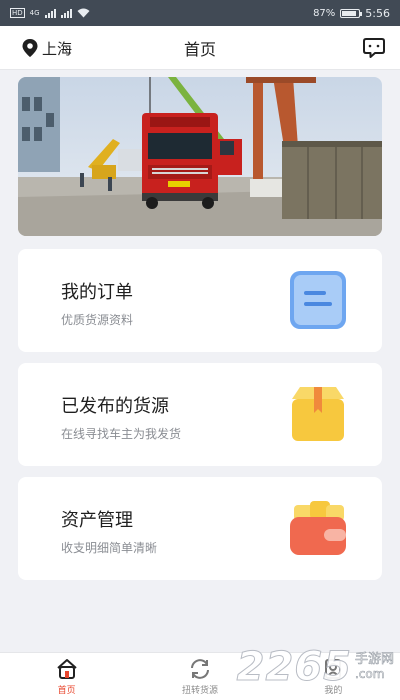  Describe the element at coordinates (97, 292) in the screenshot. I see `card-title: 我的订单` at that location.